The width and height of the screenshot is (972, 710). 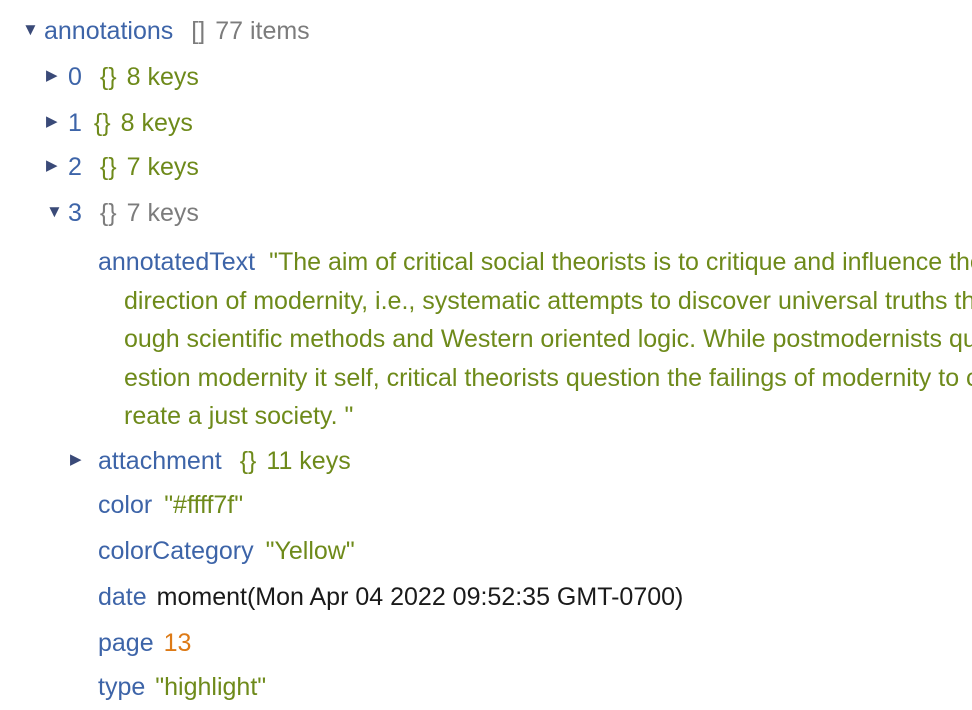 What do you see at coordinates (125, 505) in the screenshot?
I see `property-key: color` at bounding box center [125, 505].